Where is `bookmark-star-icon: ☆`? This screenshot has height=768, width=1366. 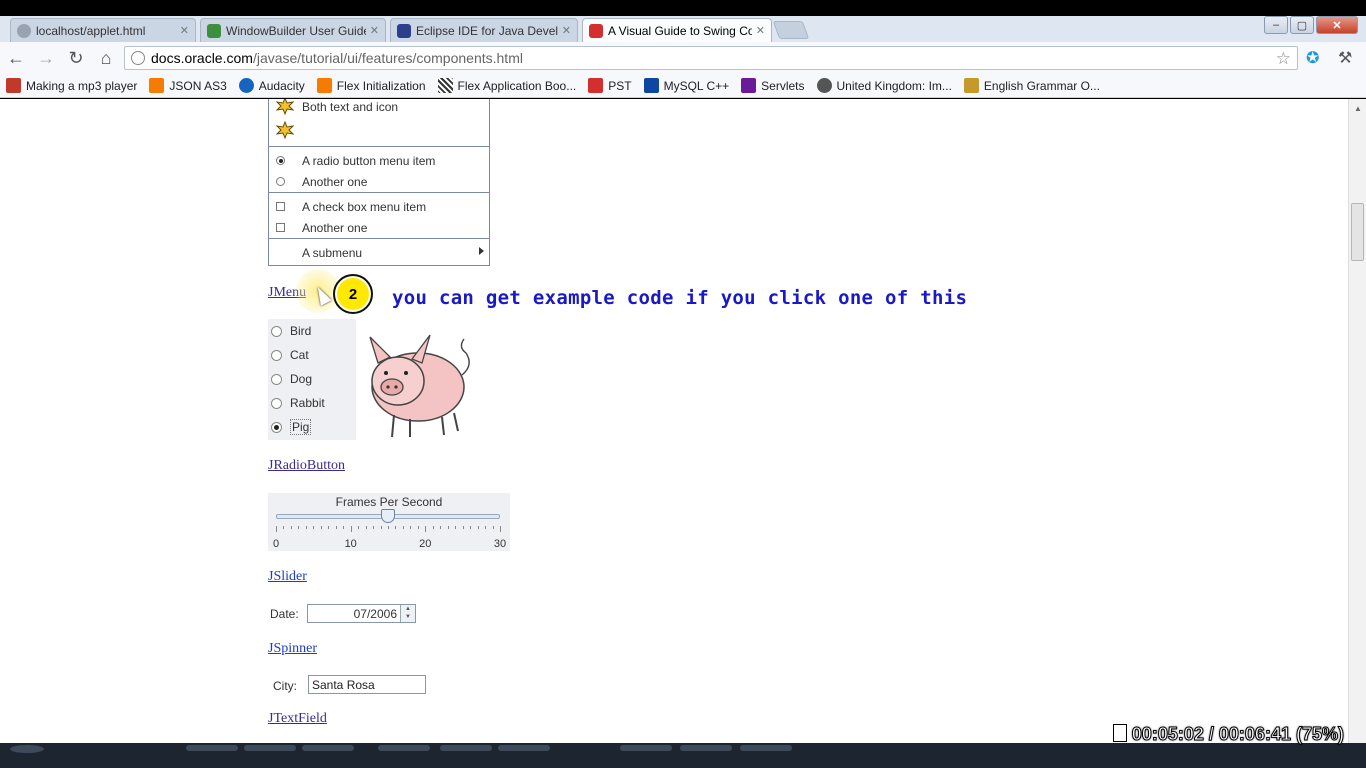
bookmark-star-icon: ☆ is located at coordinates (1283, 59).